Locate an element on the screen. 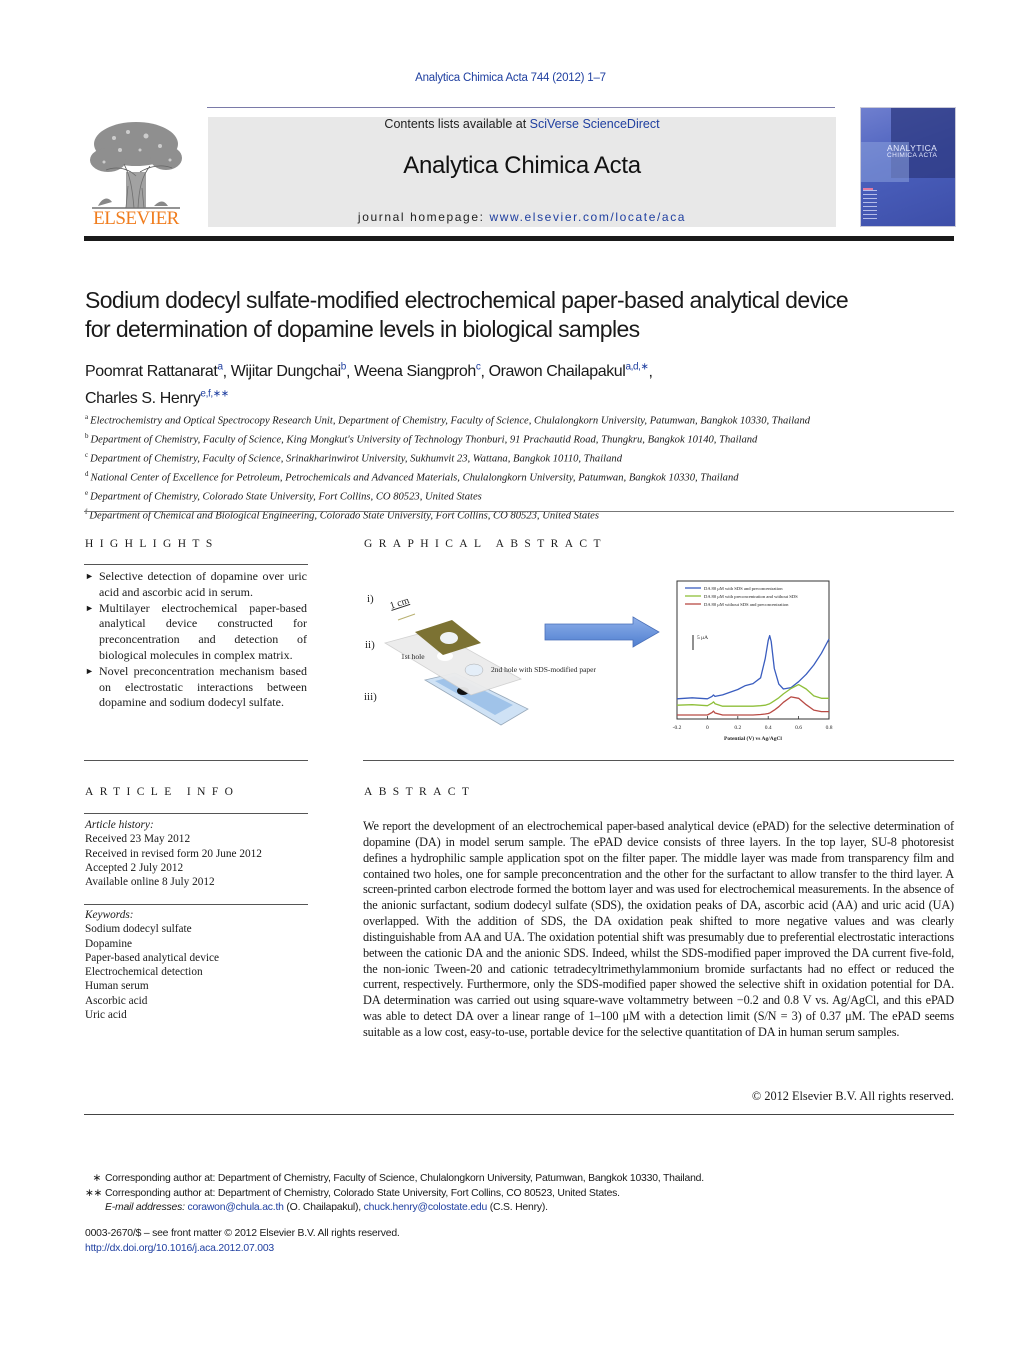 The image size is (1021, 1351). article-history-label: Article history: is located at coordinates (119, 825).